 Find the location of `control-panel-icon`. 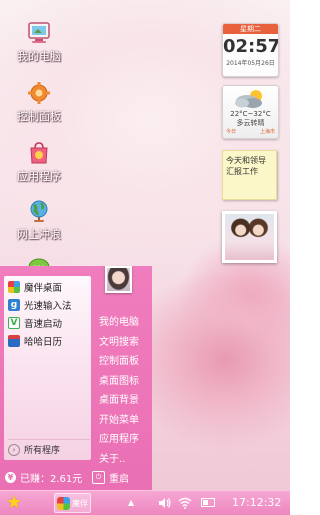

control-panel-icon is located at coordinates (39, 93).